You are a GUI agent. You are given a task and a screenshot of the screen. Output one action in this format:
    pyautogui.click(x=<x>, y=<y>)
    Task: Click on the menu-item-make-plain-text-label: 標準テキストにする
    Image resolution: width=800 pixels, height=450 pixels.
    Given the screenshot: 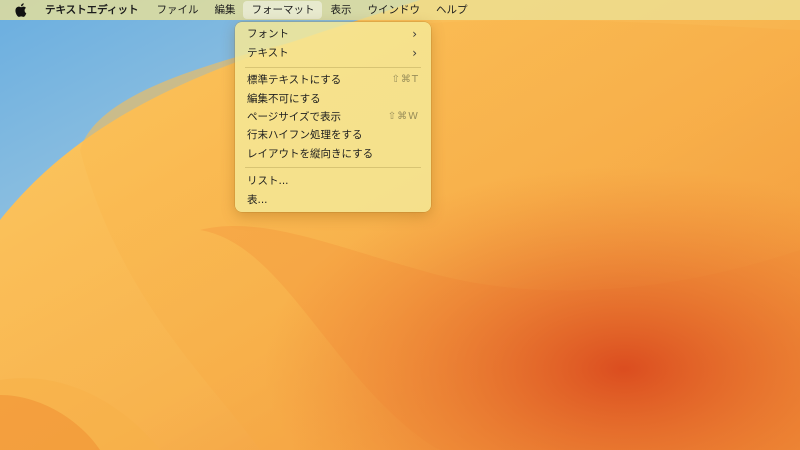 What is the action you would take?
    pyautogui.click(x=294, y=80)
    